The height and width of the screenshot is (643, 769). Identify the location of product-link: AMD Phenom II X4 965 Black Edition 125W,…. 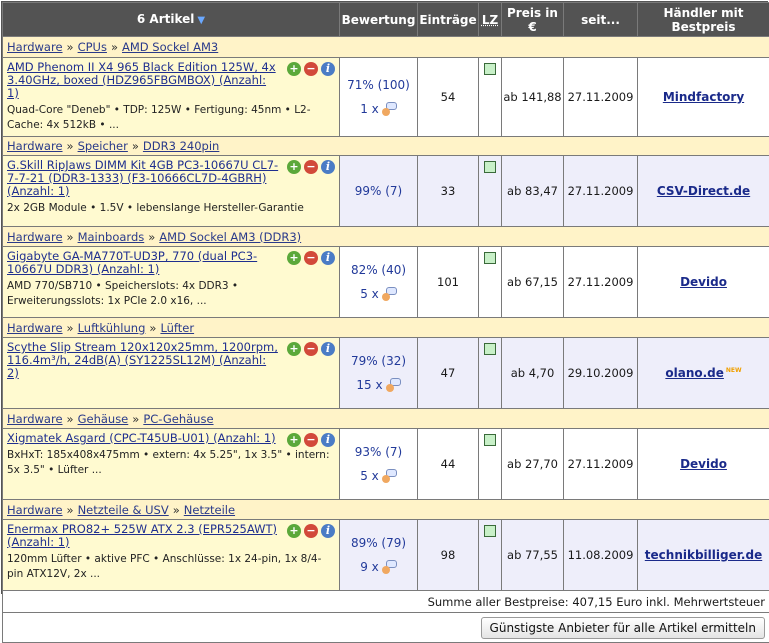
(143, 80).